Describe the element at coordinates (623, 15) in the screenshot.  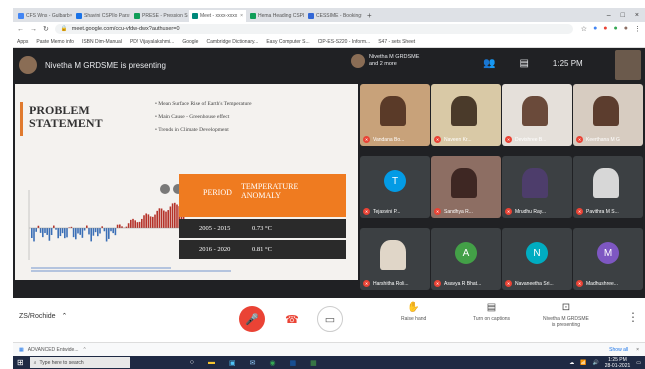
I see `maximize-button: □` at that location.